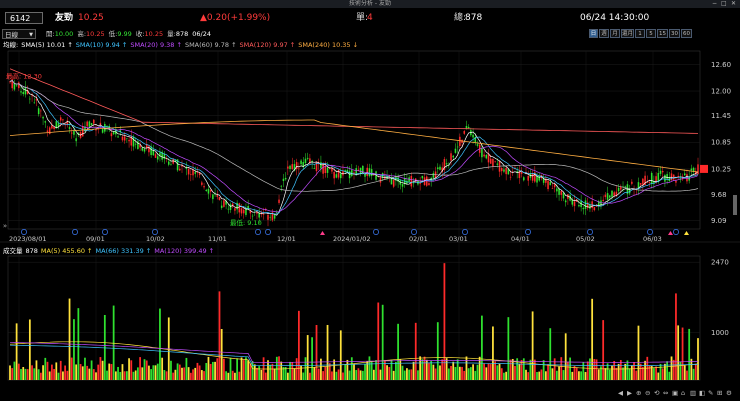 This screenshot has width=740, height=401. Describe the element at coordinates (719, 393) in the screenshot. I see `chart-tool-11: ⊞` at that location.